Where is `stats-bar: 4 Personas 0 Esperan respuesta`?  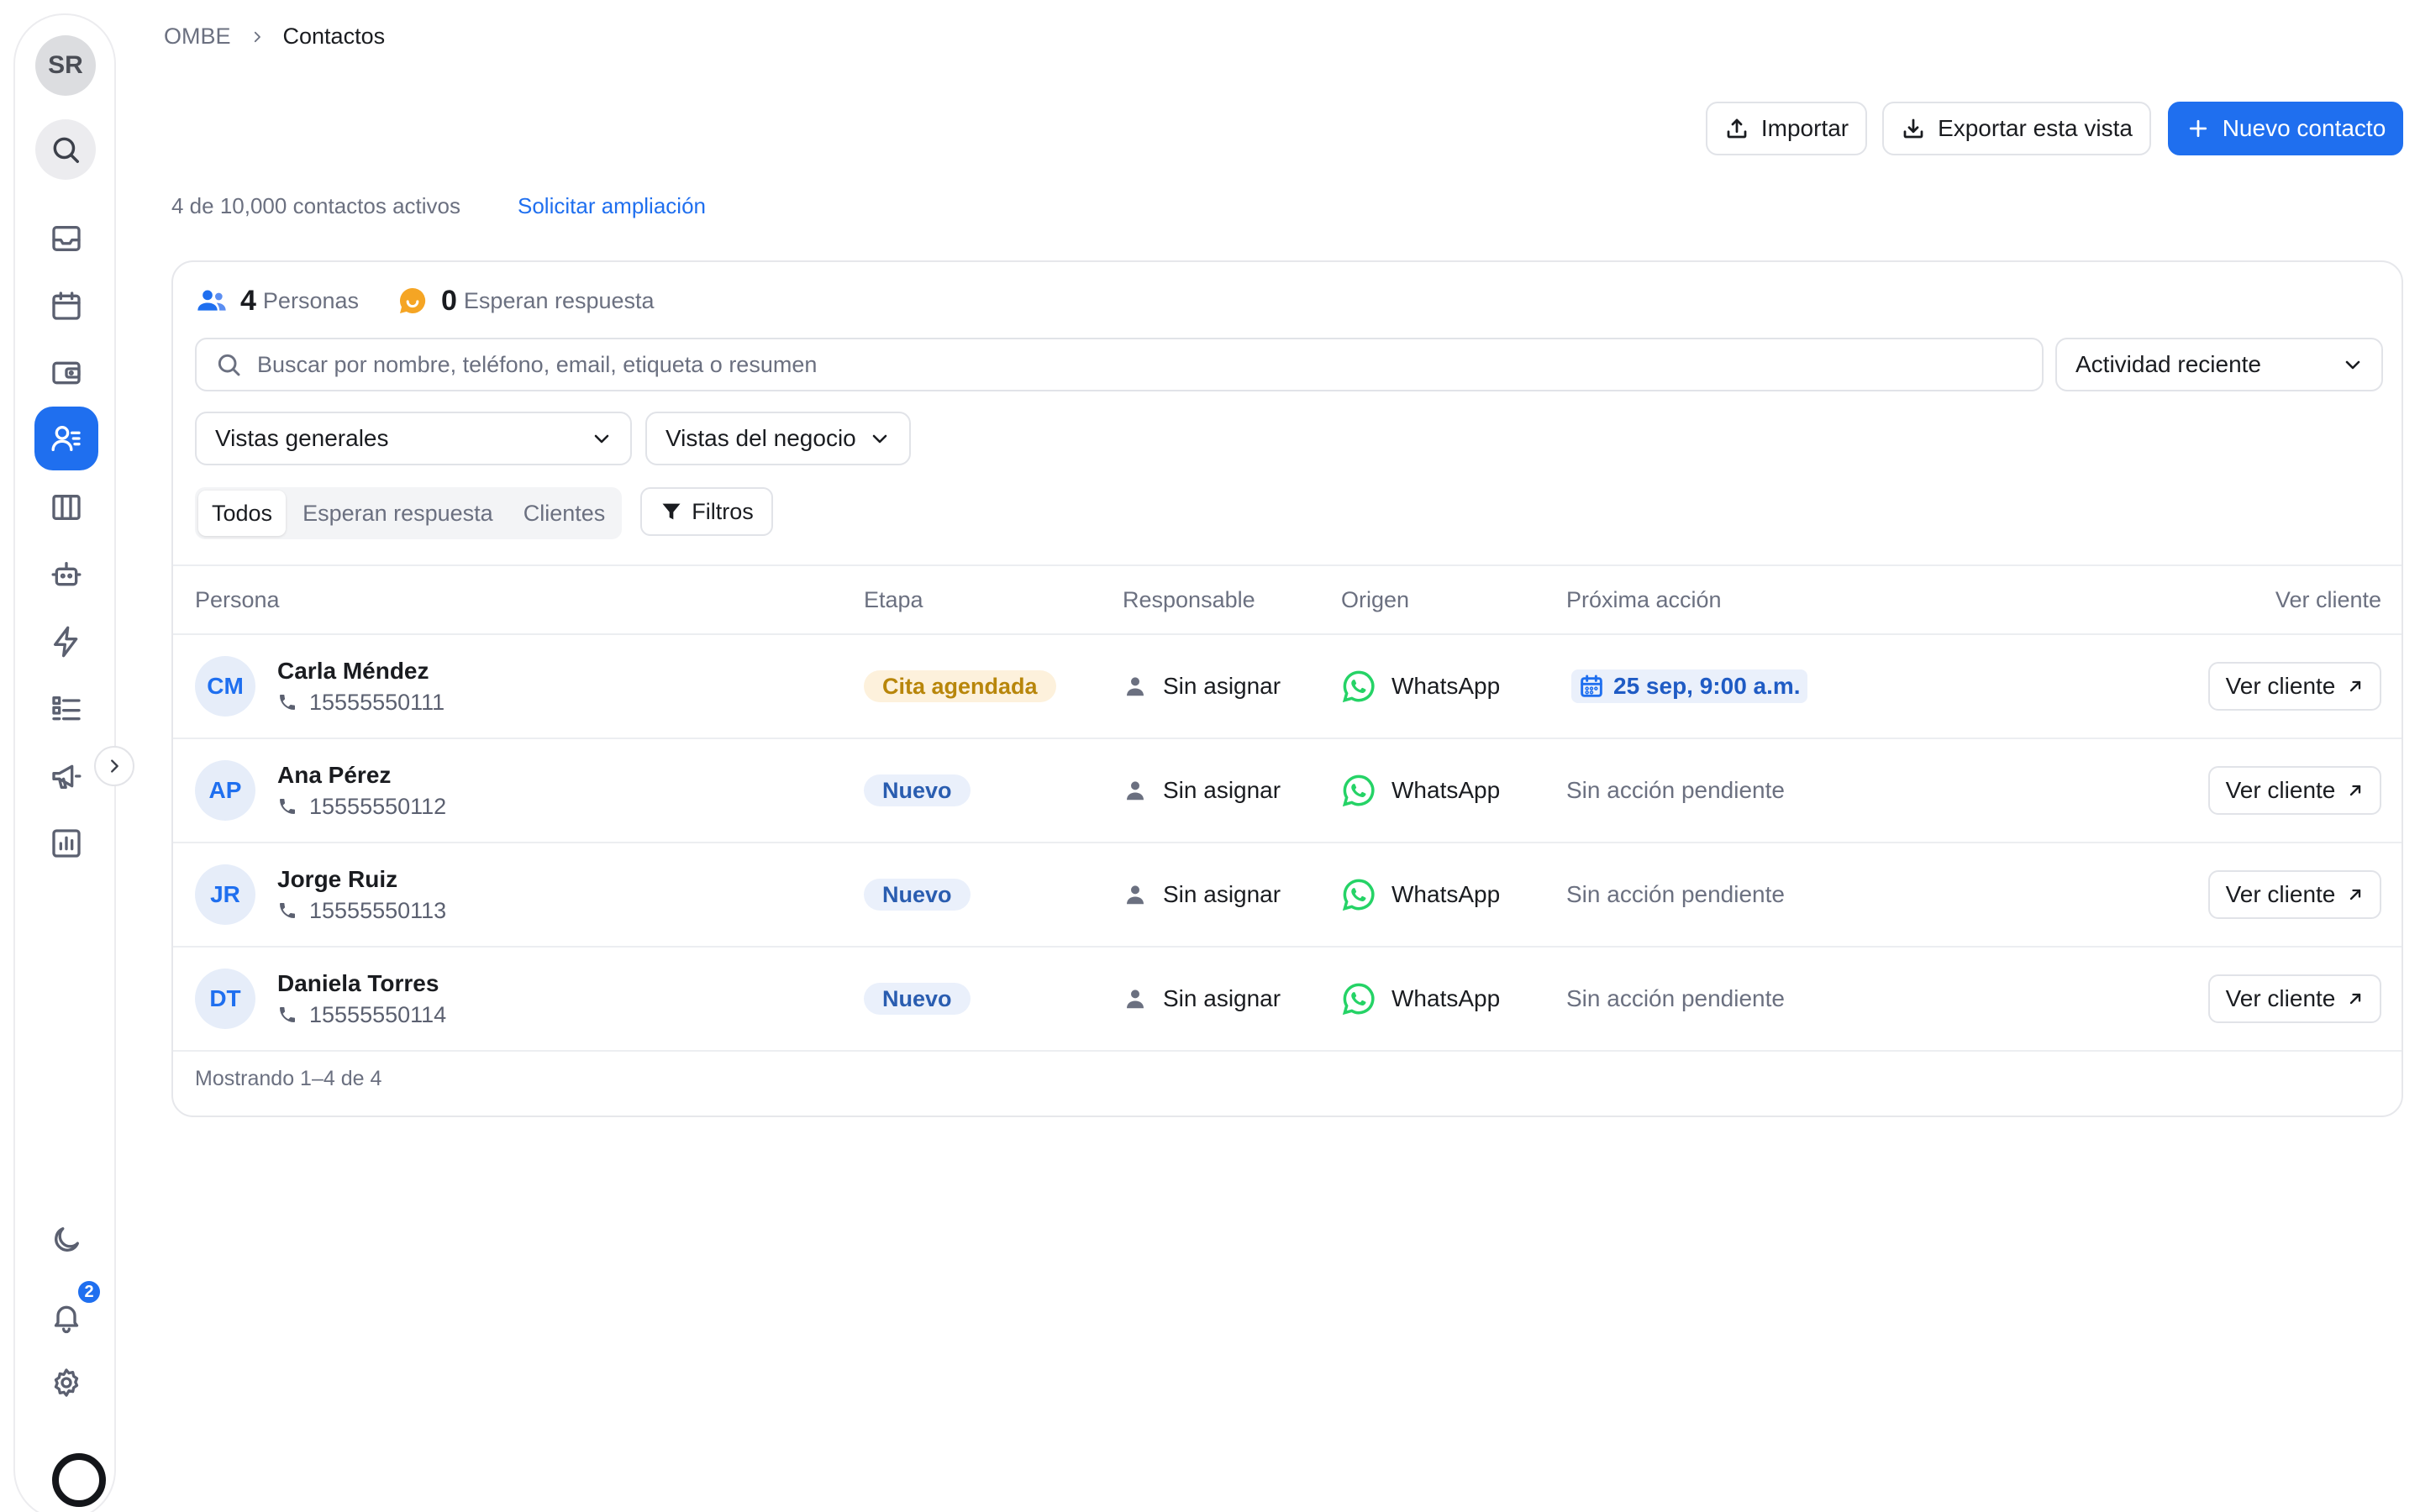
stats-bar: 4 Personas 0 Esperan respuesta is located at coordinates (425, 301).